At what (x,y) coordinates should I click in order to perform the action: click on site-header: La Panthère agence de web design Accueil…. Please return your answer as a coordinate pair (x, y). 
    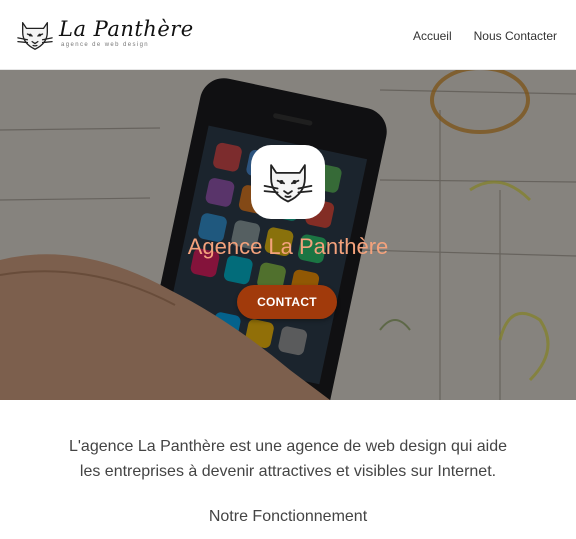
    Looking at the image, I should click on (288, 35).